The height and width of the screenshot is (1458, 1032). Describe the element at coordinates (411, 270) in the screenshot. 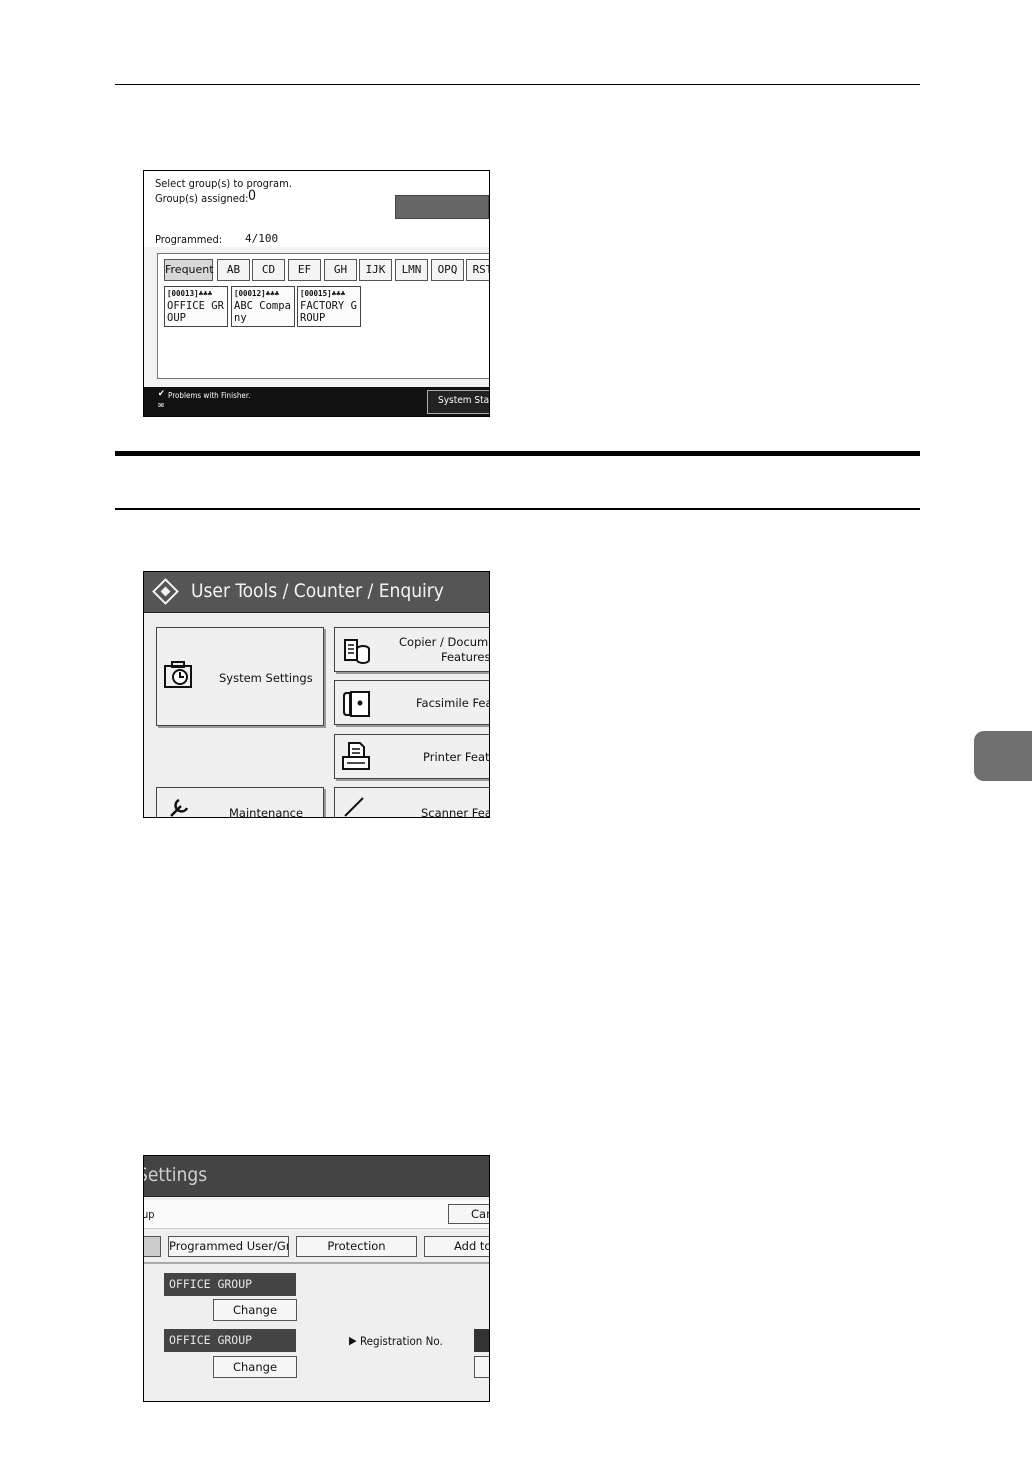

I see `tab-lmn: LMN` at that location.